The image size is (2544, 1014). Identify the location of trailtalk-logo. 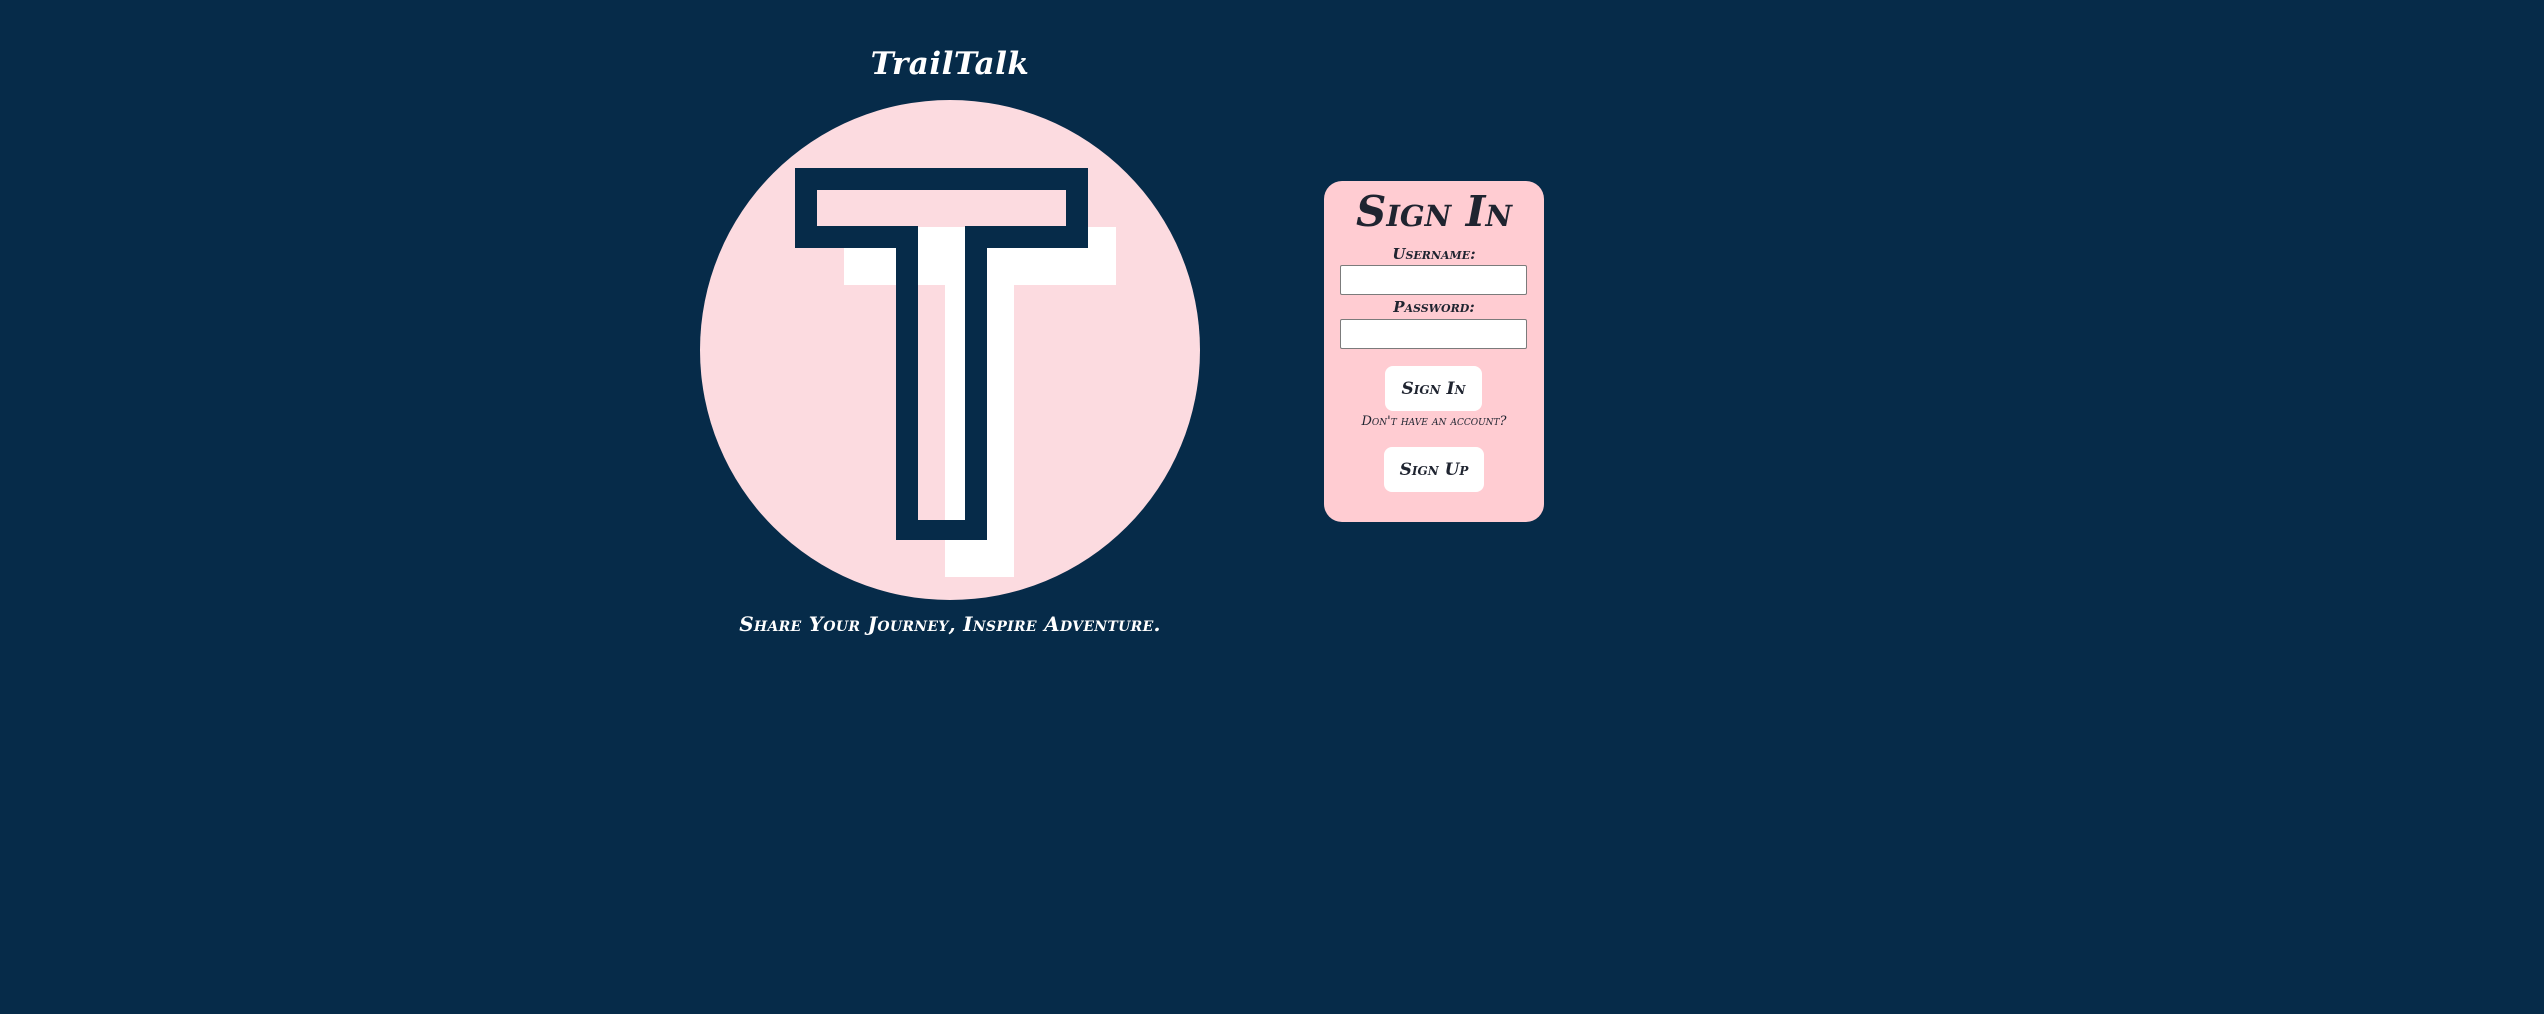
(950, 350).